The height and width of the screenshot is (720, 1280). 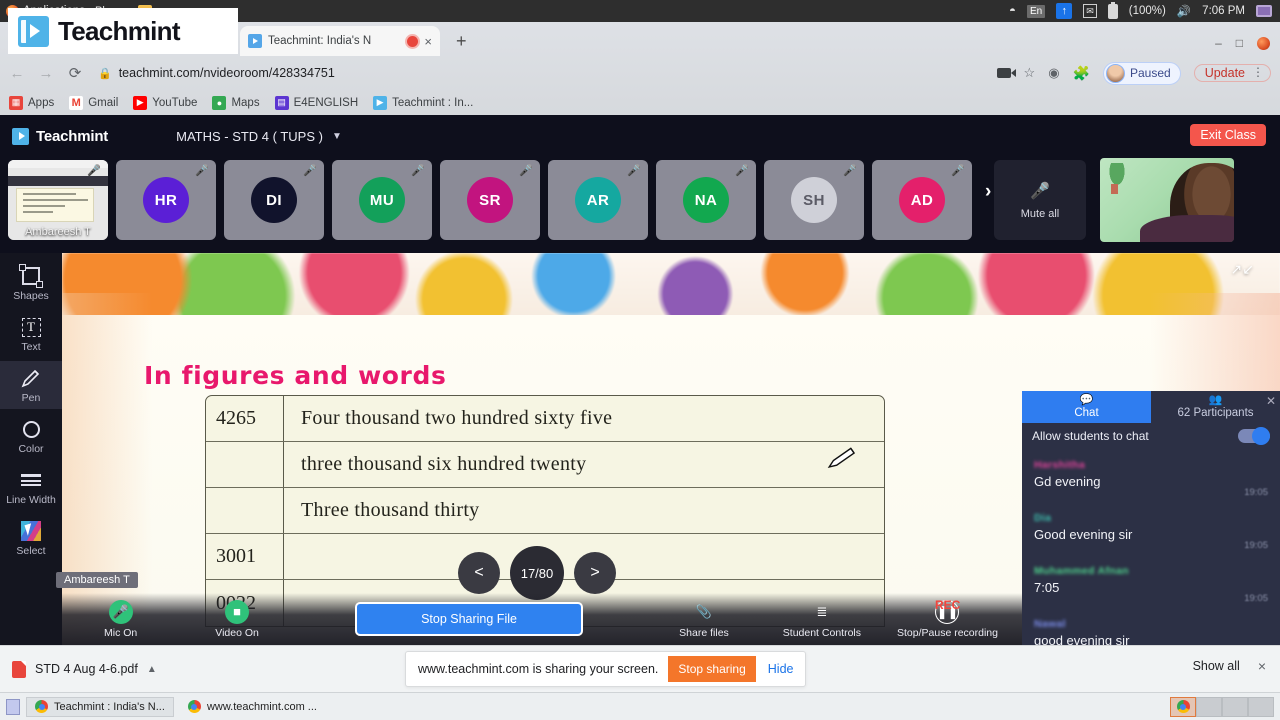 What do you see at coordinates (595, 573) in the screenshot?
I see `next-page-button: >` at bounding box center [595, 573].